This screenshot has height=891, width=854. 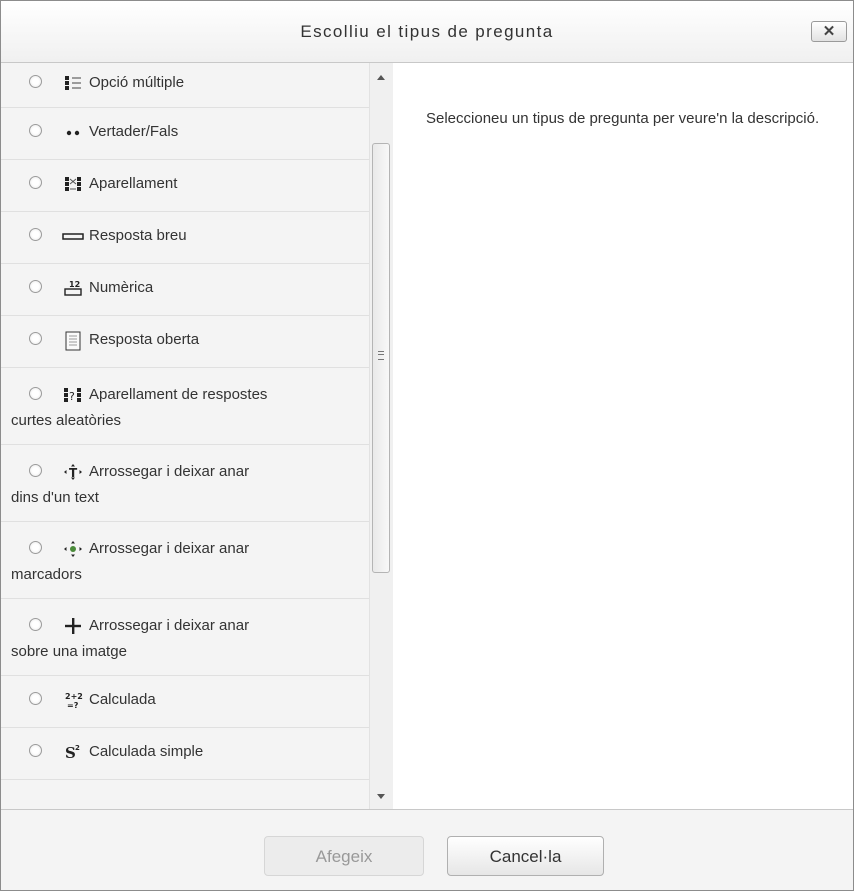 What do you see at coordinates (46, 574) in the screenshot?
I see `option-label-continuation: marcadors` at bounding box center [46, 574].